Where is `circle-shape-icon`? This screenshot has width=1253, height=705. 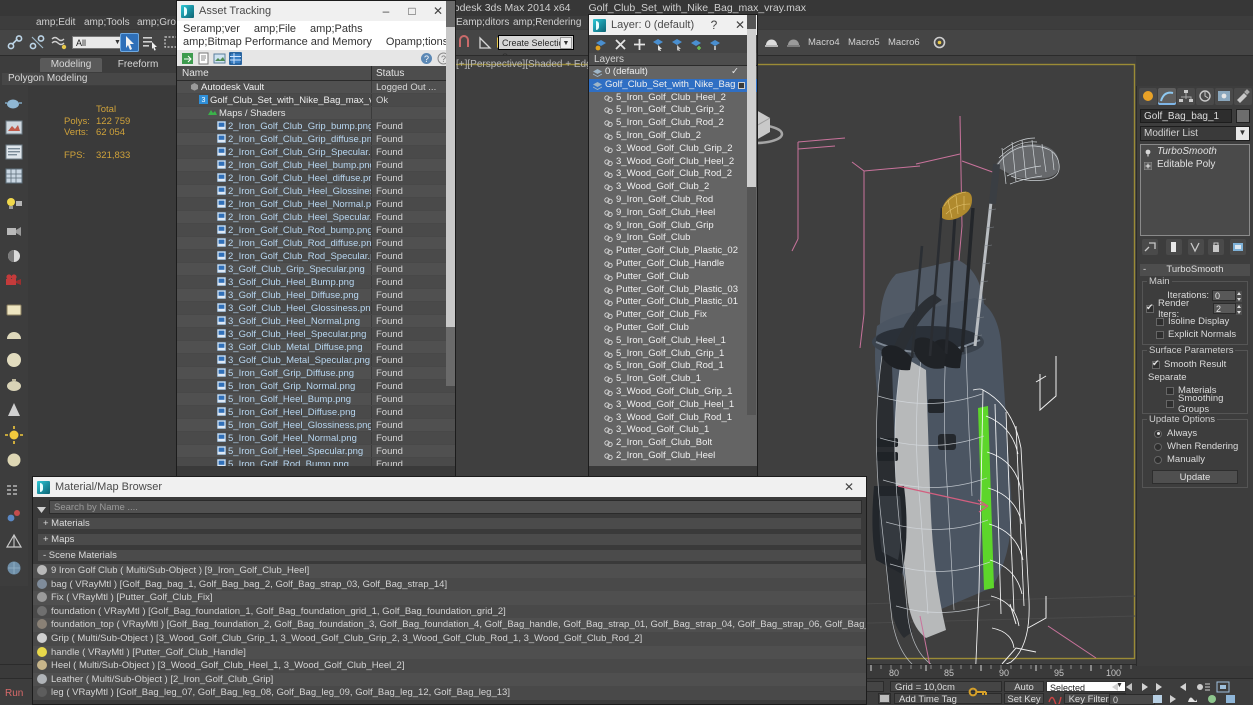 circle-shape-icon is located at coordinates (14, 460).